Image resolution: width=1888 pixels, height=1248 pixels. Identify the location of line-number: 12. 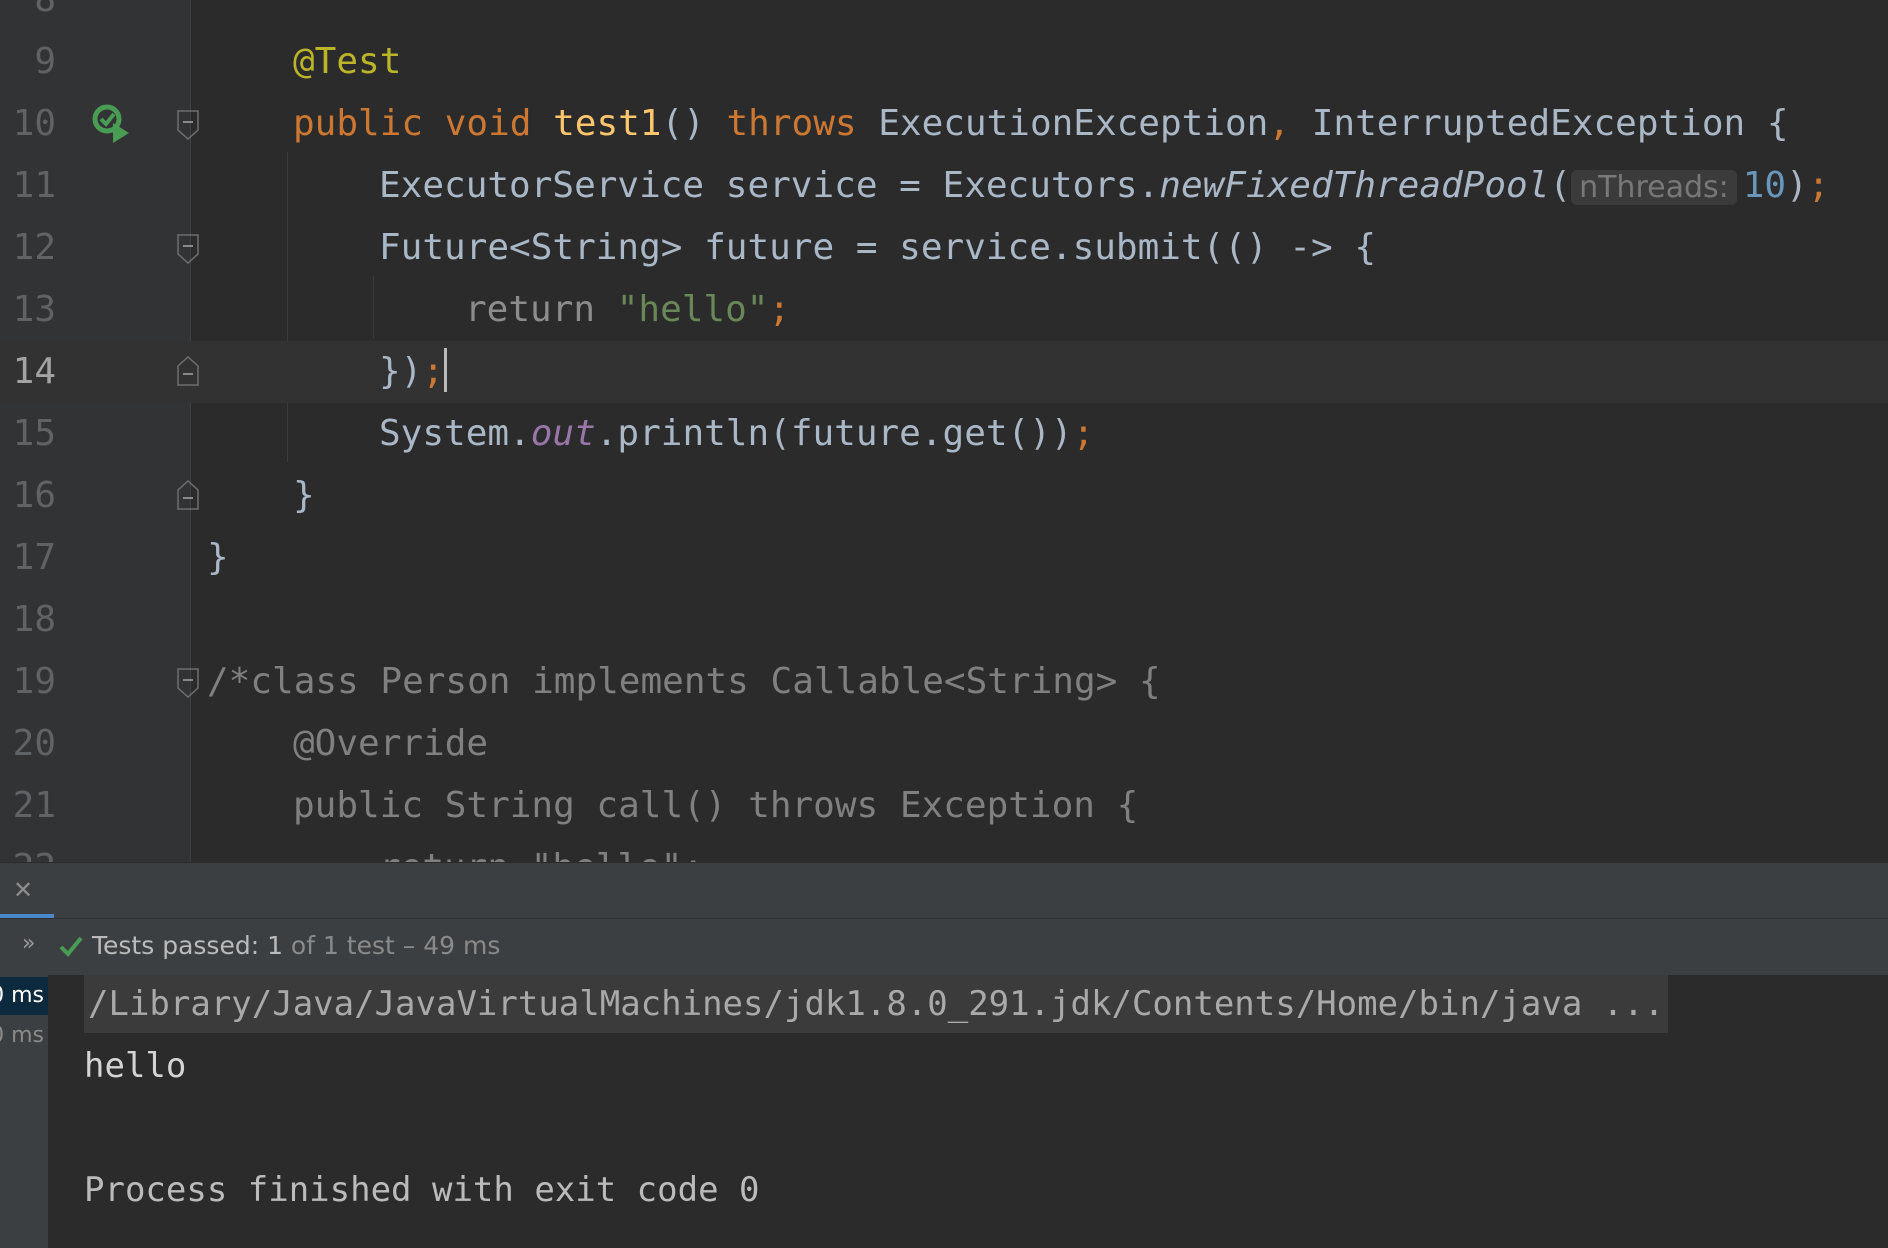
(34, 247).